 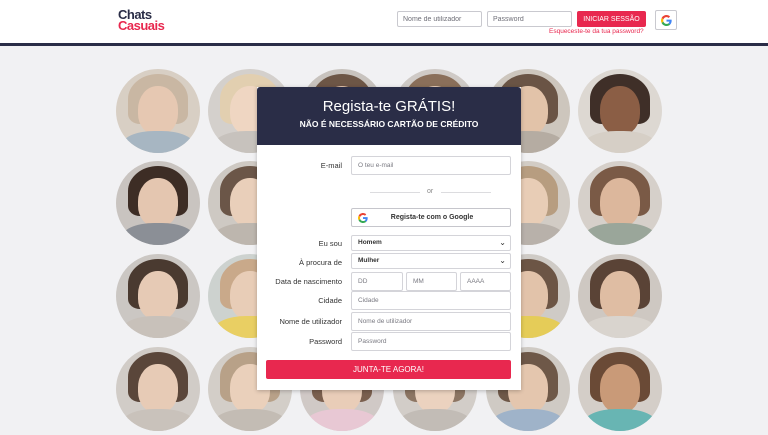 I want to click on city-label: Cidade, so click(x=330, y=300).